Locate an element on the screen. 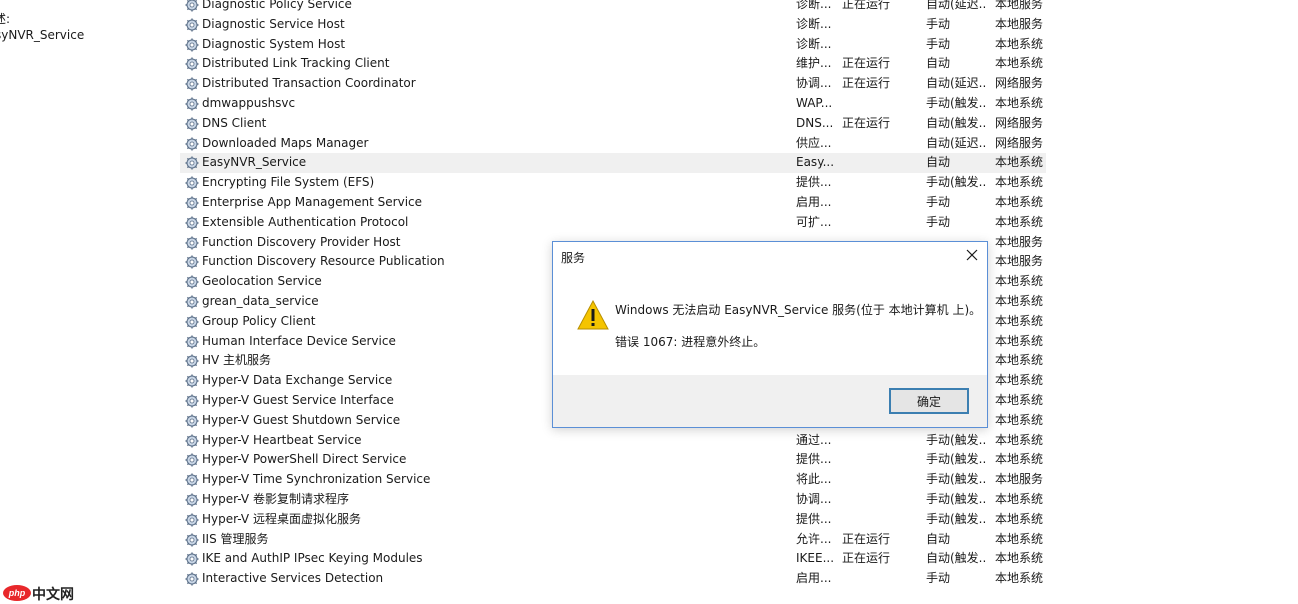  service-name: Geolocation Service is located at coordinates (262, 281).